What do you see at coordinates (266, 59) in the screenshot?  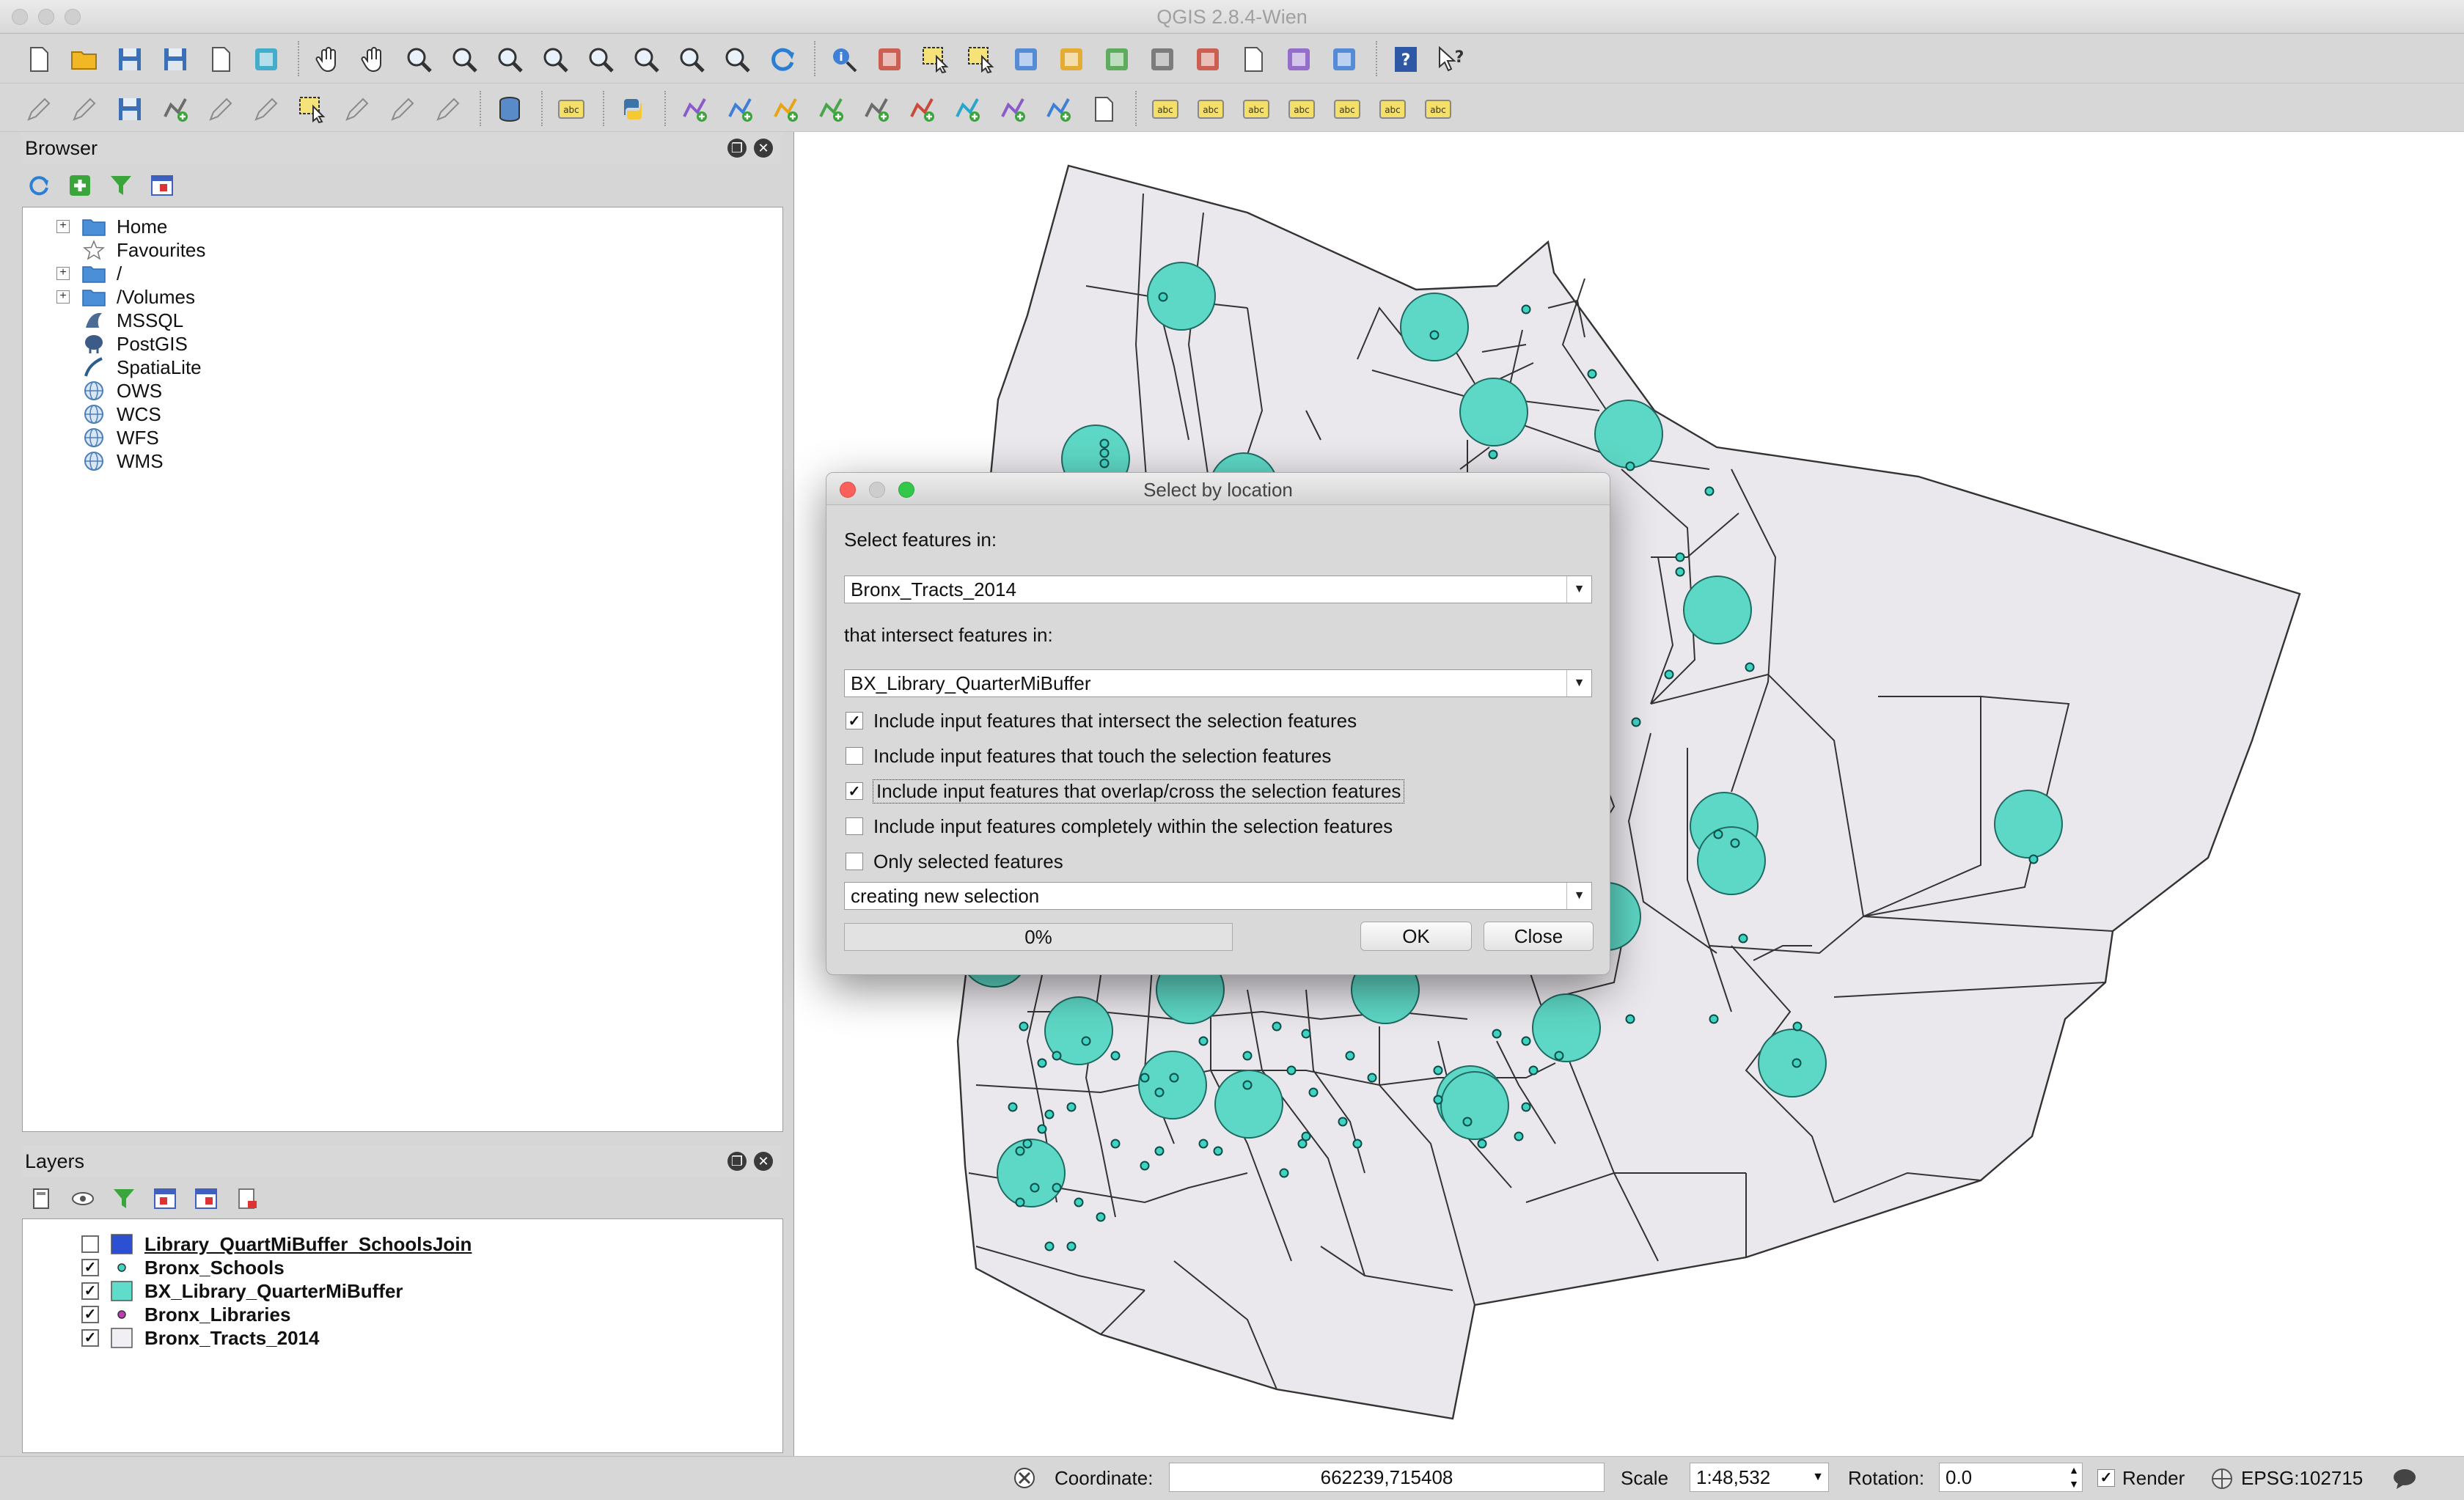 I see `composer-manager-icon` at bounding box center [266, 59].